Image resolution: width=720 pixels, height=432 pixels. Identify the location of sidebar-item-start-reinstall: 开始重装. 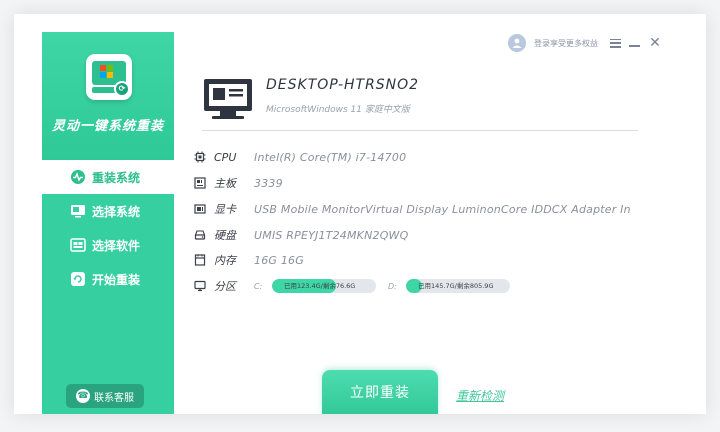
(108, 279).